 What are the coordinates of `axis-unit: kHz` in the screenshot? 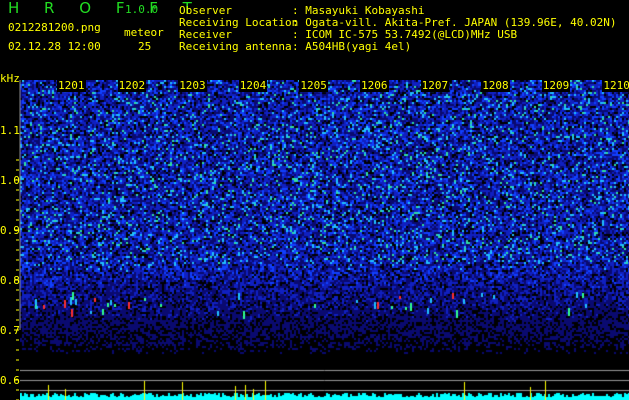 It's located at (10, 78).